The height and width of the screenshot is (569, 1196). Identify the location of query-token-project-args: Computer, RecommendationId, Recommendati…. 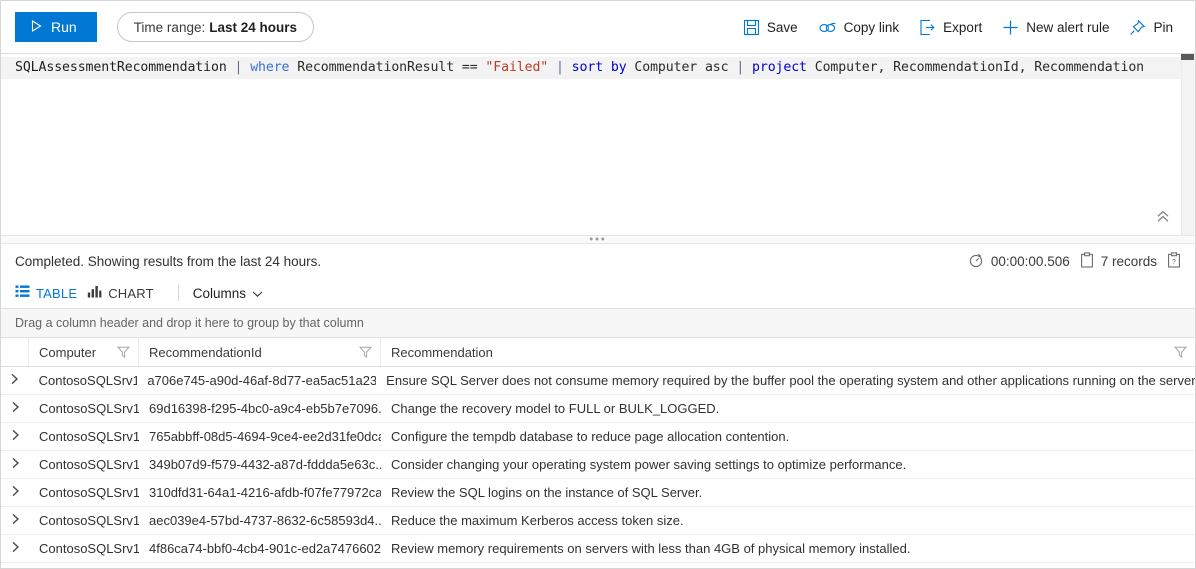
(975, 67).